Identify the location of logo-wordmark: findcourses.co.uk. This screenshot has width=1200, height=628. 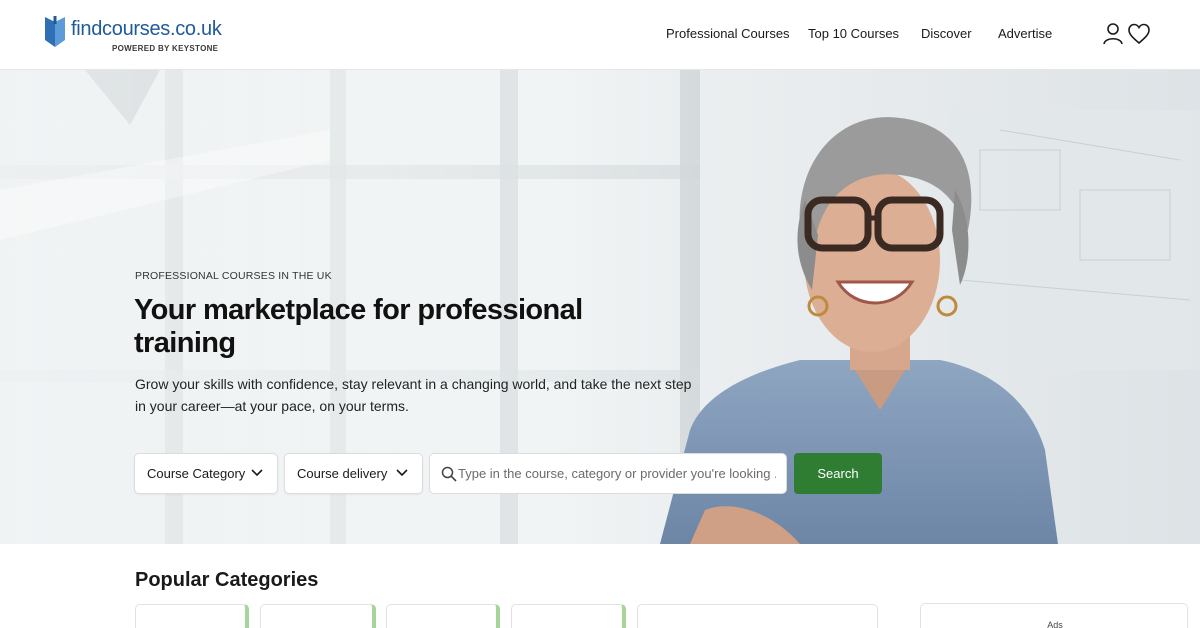
(146, 29).